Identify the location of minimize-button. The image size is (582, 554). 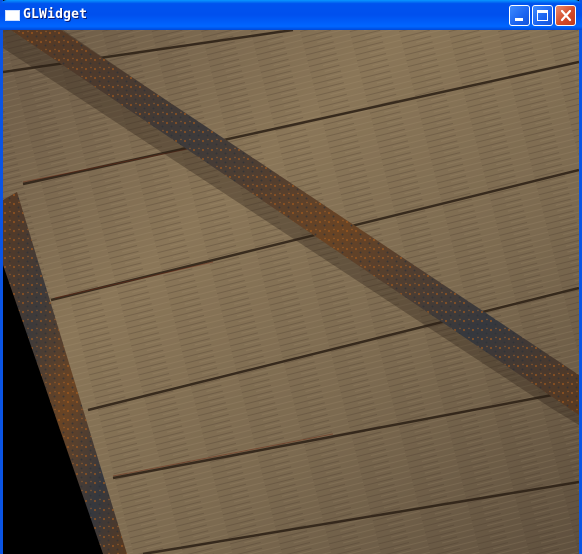
(519, 15).